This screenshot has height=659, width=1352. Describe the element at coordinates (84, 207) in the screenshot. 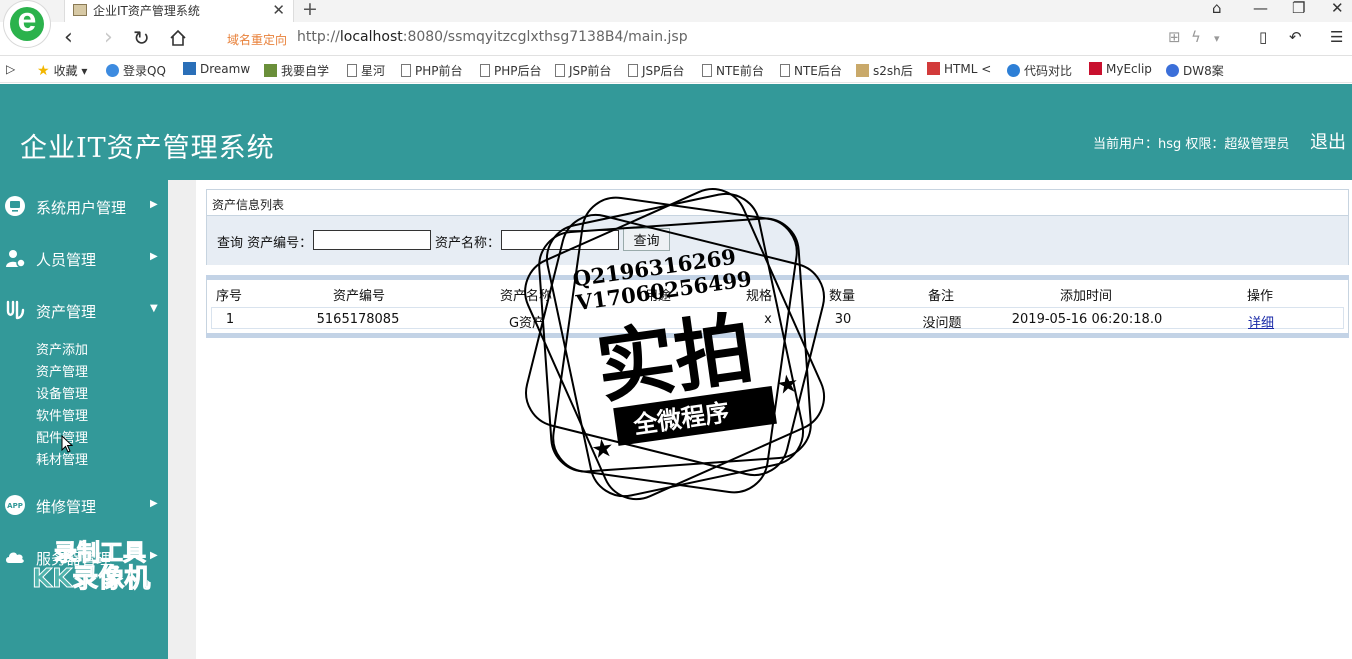

I see `menu-system-users: 系统用户管理 ▶` at that location.